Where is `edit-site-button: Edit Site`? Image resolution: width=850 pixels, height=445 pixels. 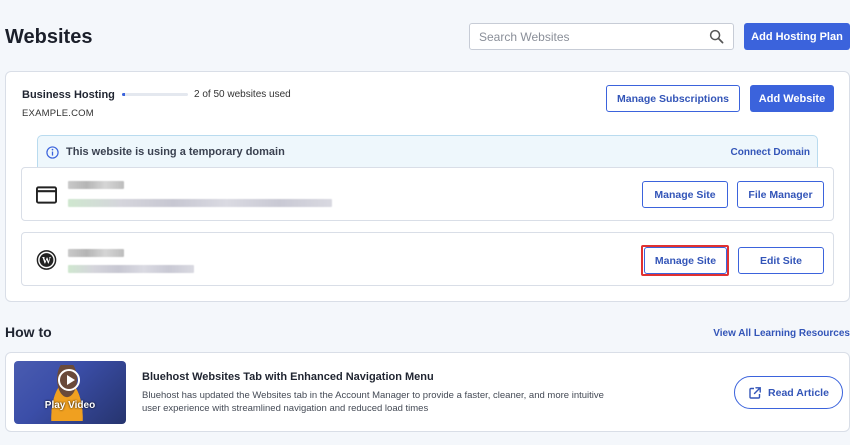
edit-site-button: Edit Site is located at coordinates (781, 260).